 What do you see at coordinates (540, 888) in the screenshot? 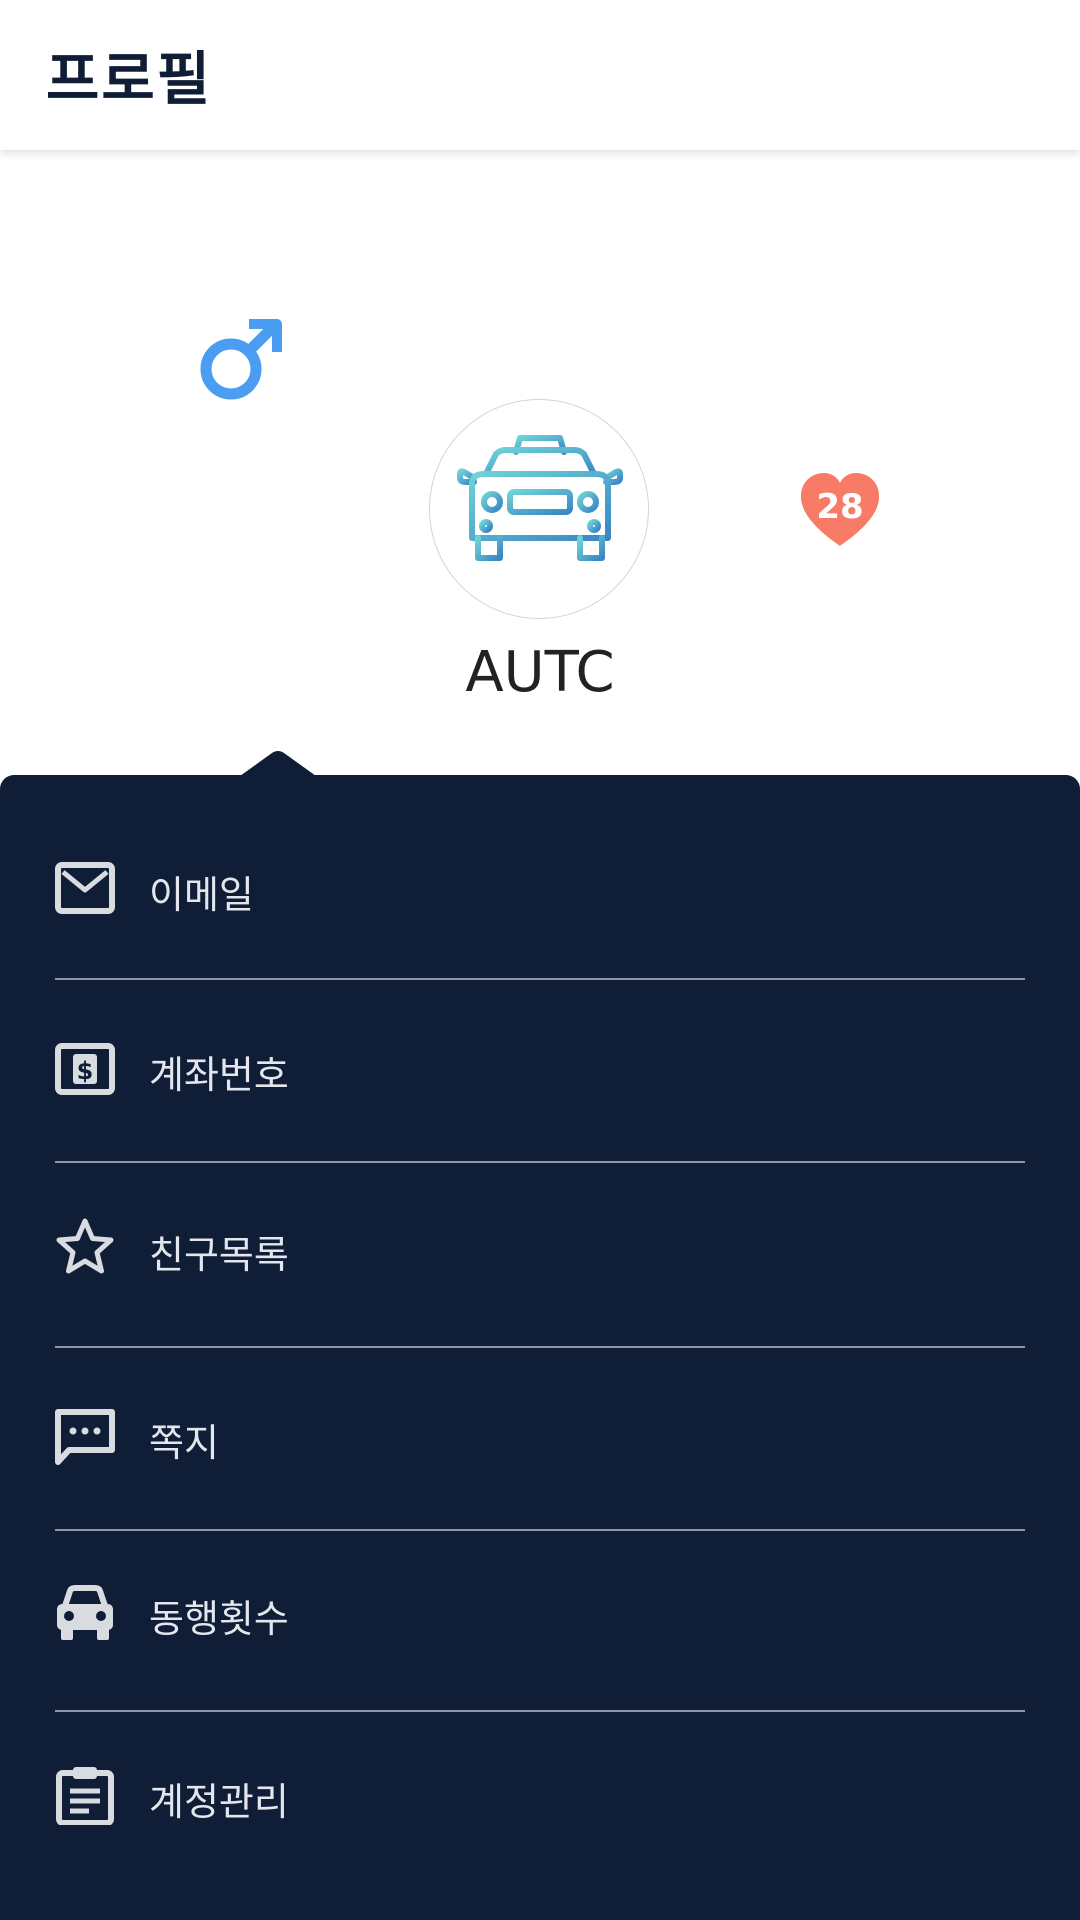
I see `menu-item-email: 이메일` at bounding box center [540, 888].